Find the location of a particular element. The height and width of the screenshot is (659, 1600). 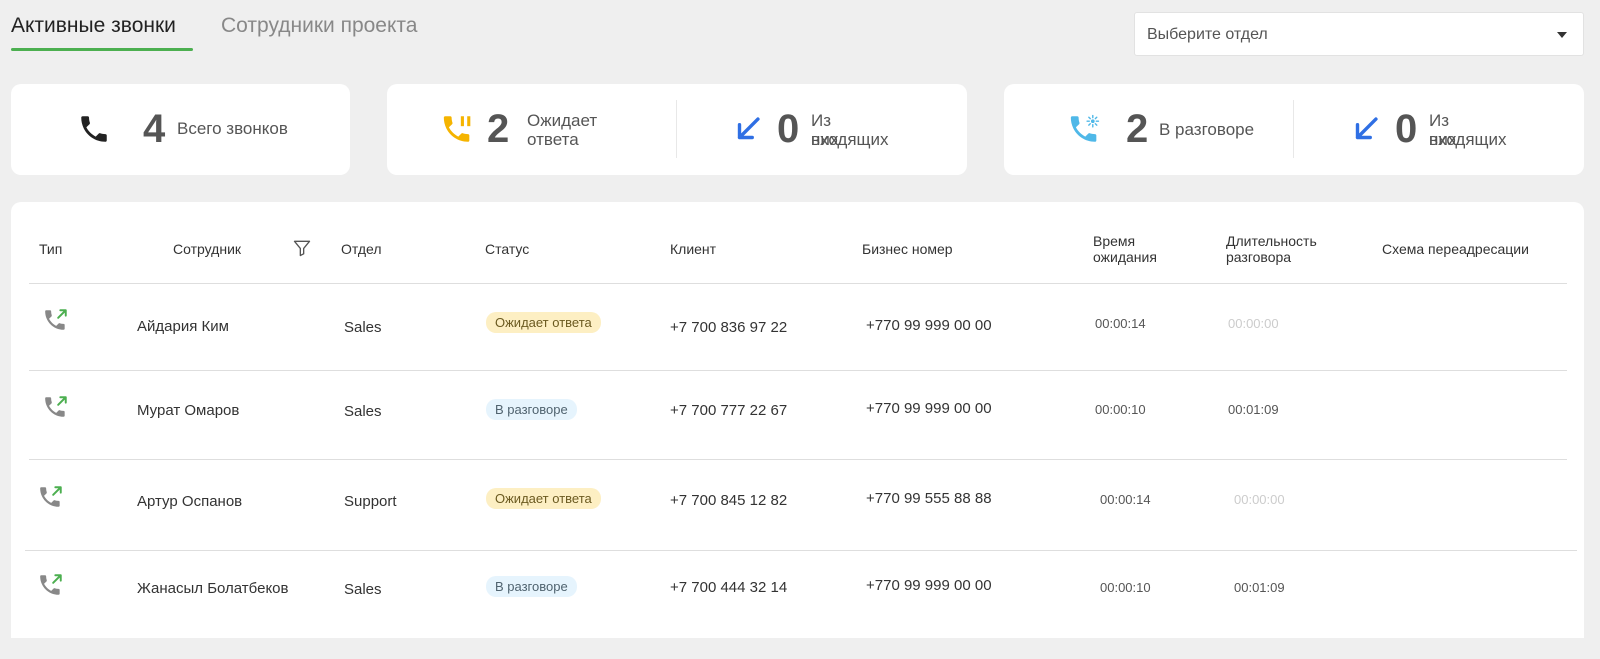

header-forwarding-scheme: Схема переадресации is located at coordinates (1455, 249).